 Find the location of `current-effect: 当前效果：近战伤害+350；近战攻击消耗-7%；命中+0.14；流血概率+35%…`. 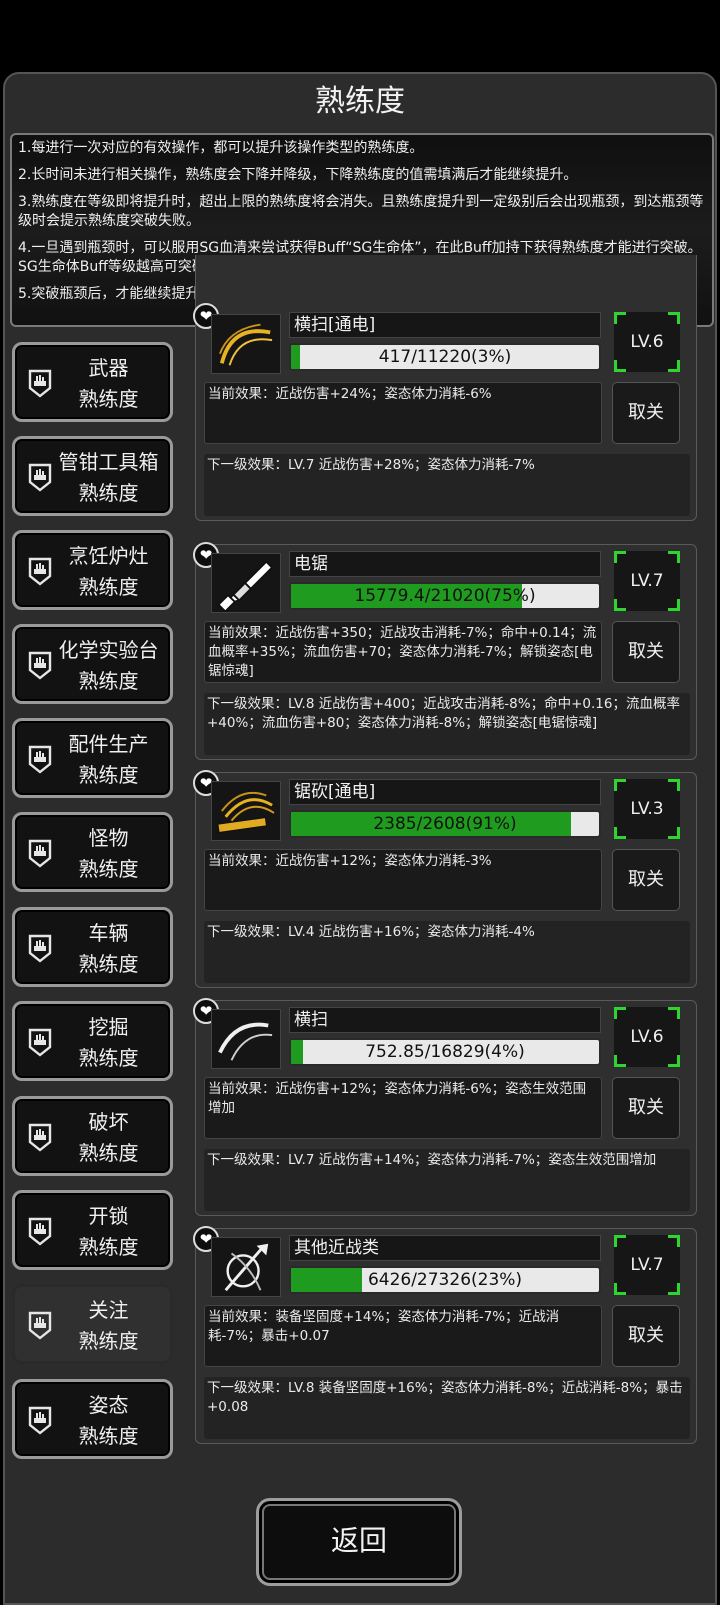

current-effect: 当前效果：近战伤害+350；近战攻击消耗-7%；命中+0.14；流血概率+35%… is located at coordinates (403, 652).